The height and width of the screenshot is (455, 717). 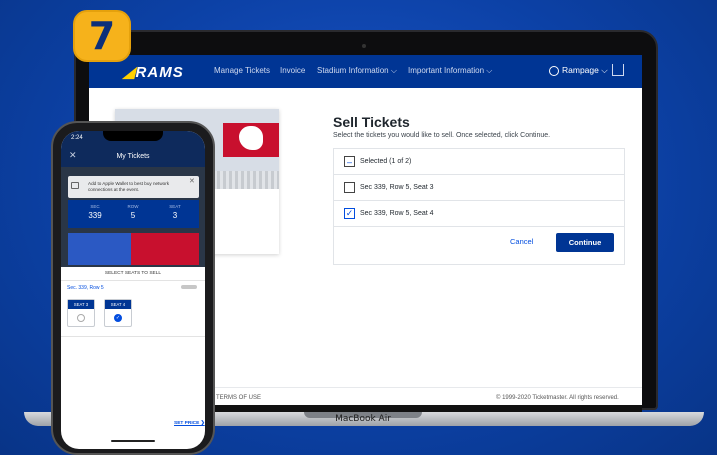 I want to click on seat-option-selected: SEAT 4 ✓, so click(x=118, y=313).